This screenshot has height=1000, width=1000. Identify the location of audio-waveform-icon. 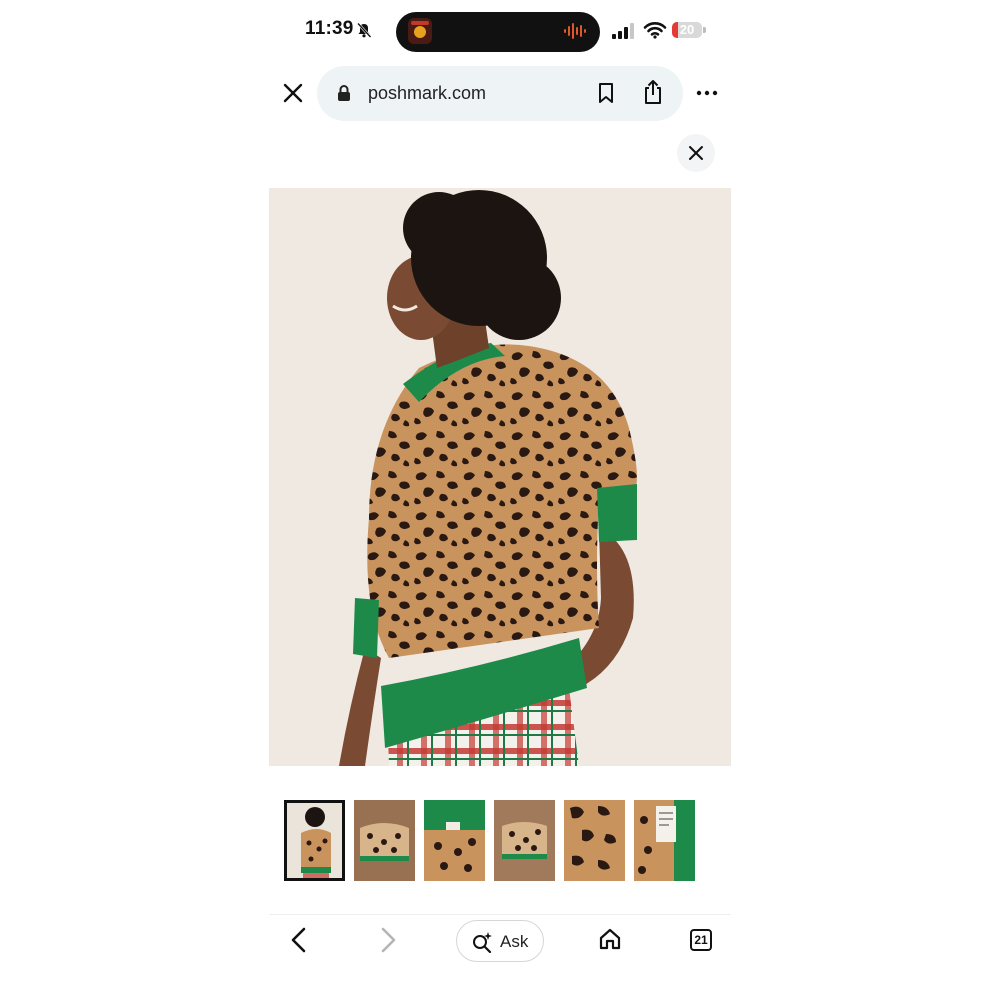
(575, 31).